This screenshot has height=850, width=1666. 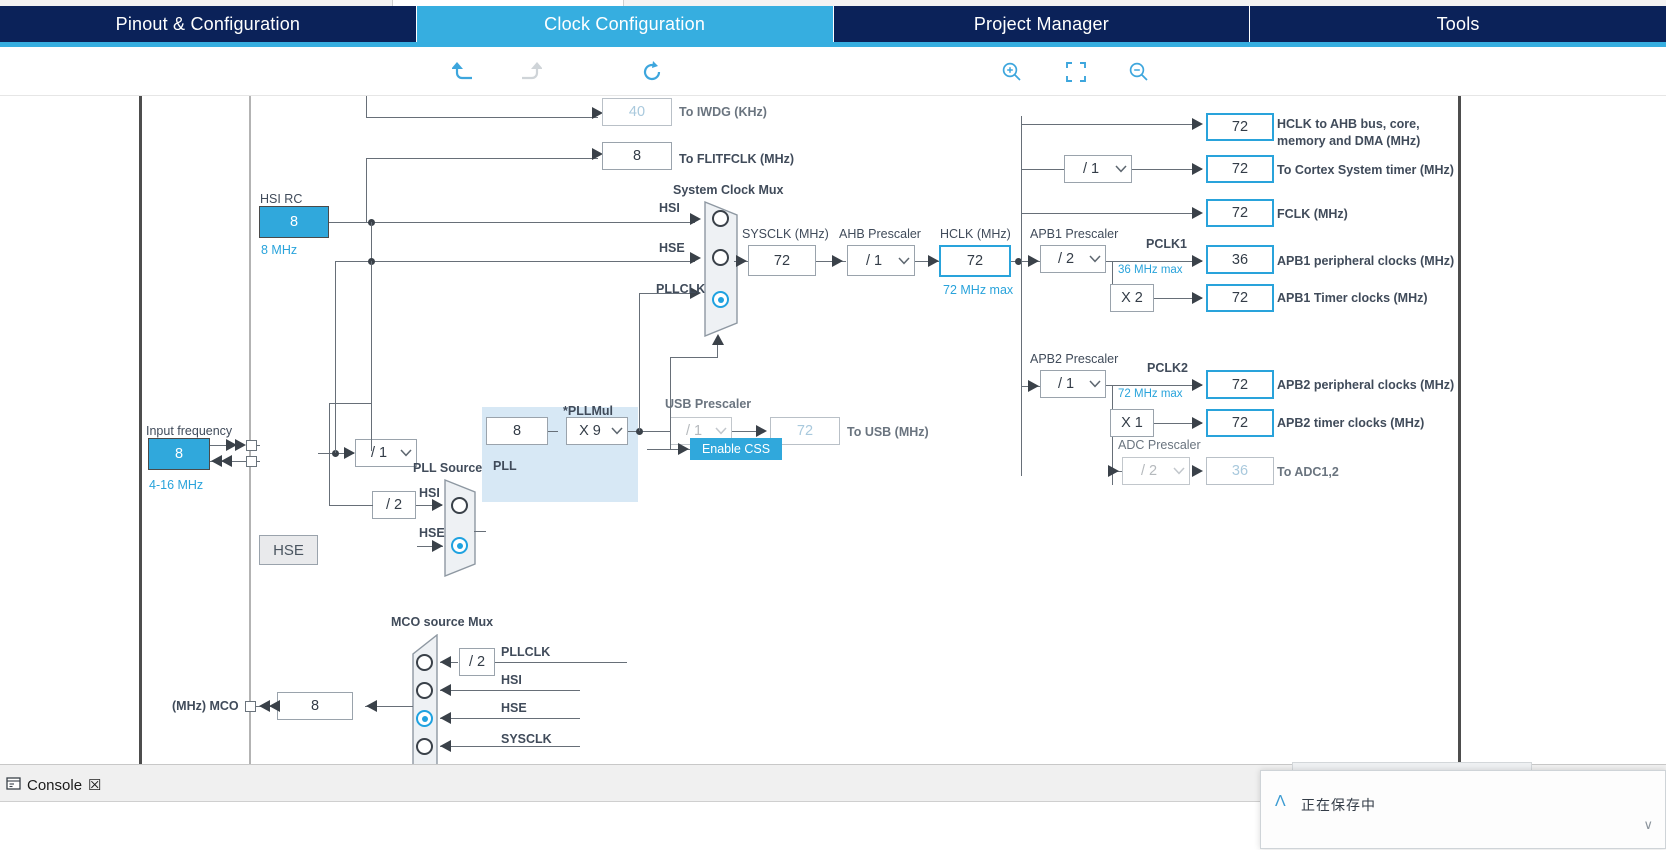 What do you see at coordinates (258, 446) in the screenshot?
I see `wire-pin-hse-top` at bounding box center [258, 446].